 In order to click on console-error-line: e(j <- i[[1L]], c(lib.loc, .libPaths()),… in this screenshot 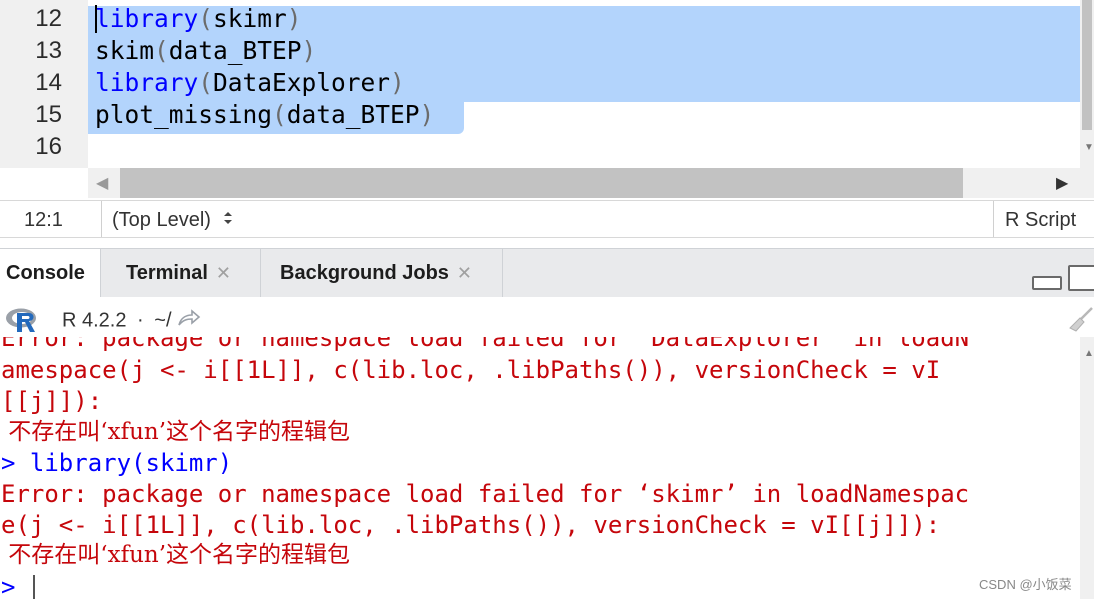, I will do `click(471, 525)`.